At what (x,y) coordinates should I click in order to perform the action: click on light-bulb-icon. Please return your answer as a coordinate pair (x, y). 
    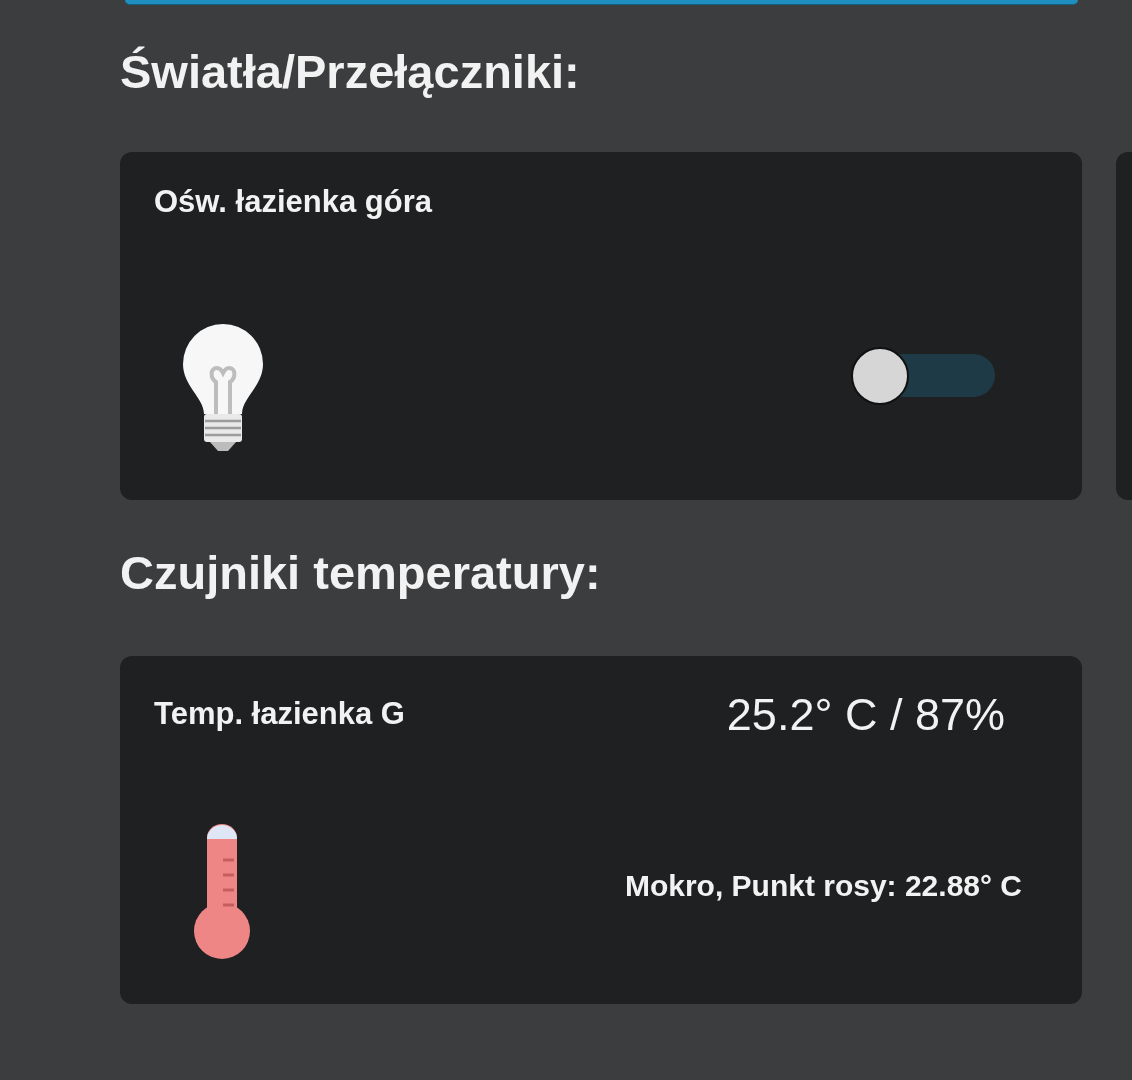
    Looking at the image, I should click on (223, 388).